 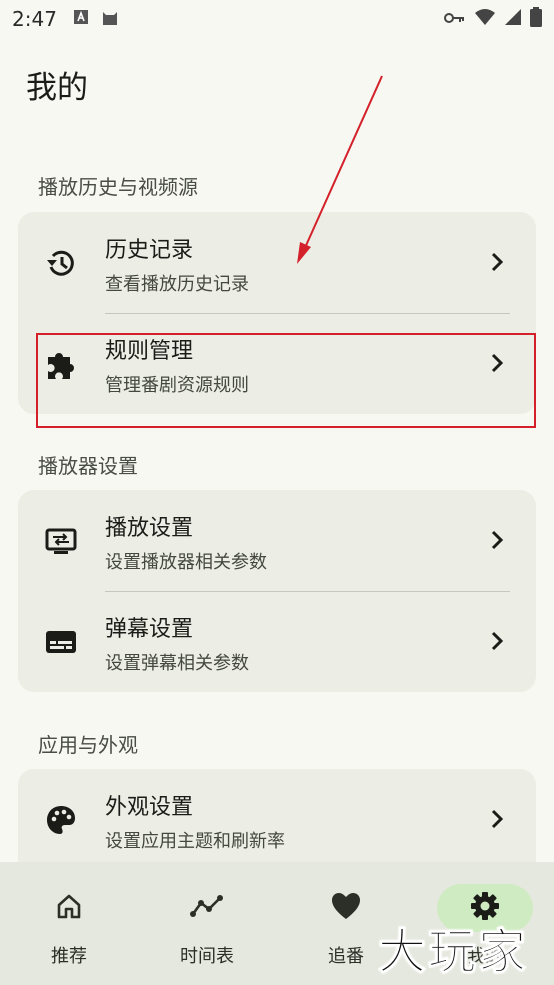 What do you see at coordinates (61, 541) in the screenshot?
I see `player-settings-icon` at bounding box center [61, 541].